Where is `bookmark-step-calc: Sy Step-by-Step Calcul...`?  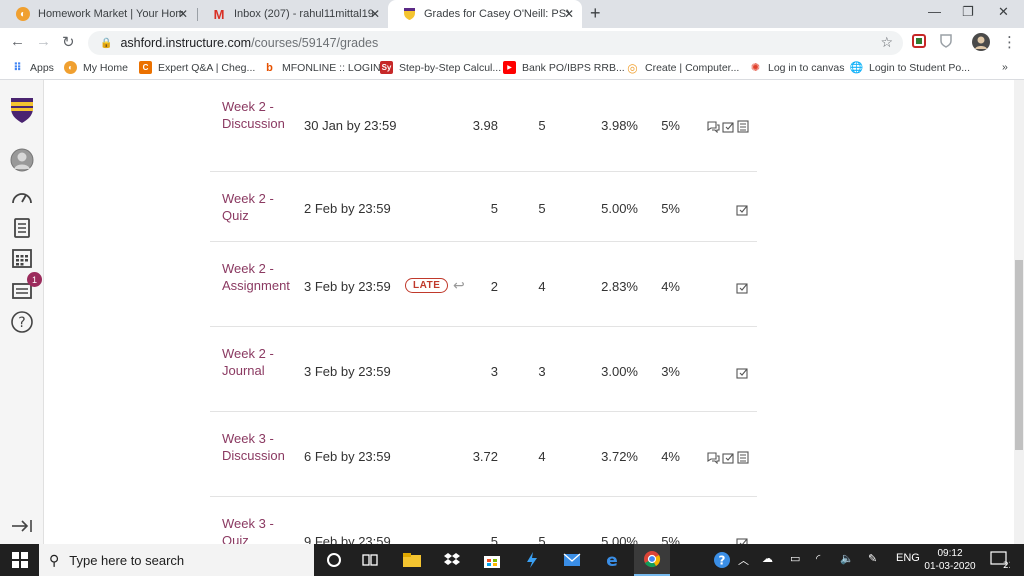
bookmark-step-calc: Sy Step-by-Step Calcul... is located at coordinates (440, 67).